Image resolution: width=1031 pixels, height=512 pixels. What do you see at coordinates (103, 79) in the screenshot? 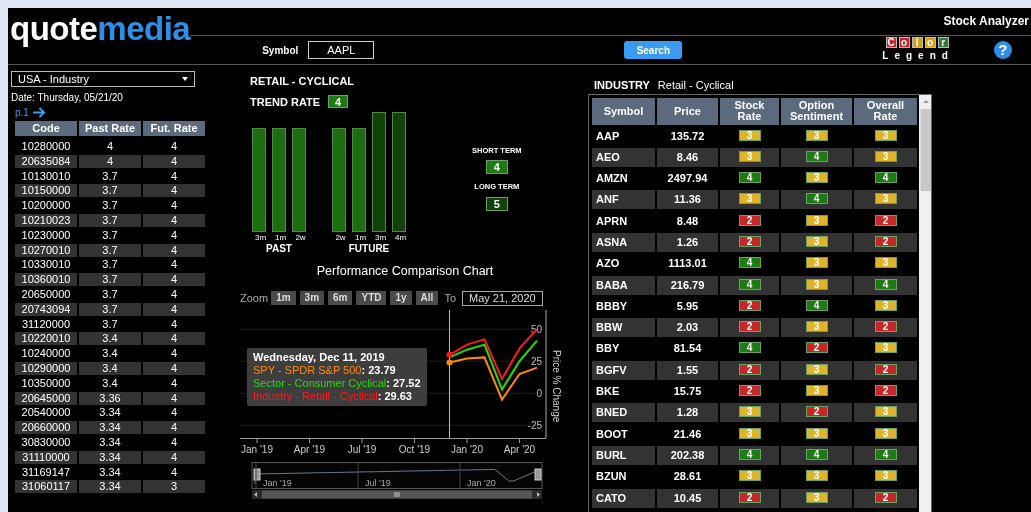
I see `region-dropdown: USA - Industry` at bounding box center [103, 79].